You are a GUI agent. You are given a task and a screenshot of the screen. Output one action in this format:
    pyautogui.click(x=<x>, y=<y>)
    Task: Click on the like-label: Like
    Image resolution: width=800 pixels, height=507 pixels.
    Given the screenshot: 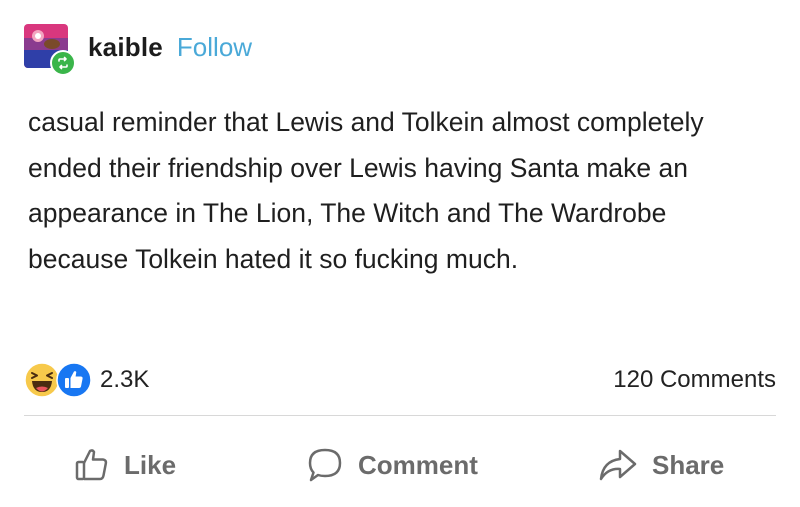 What is the action you would take?
    pyautogui.click(x=150, y=464)
    